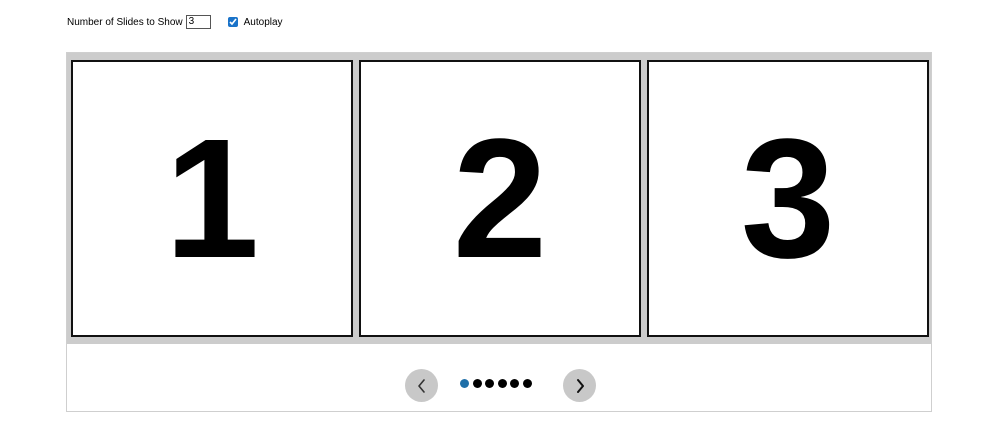 This screenshot has height=448, width=1000. I want to click on slides-to-show-input, so click(198, 22).